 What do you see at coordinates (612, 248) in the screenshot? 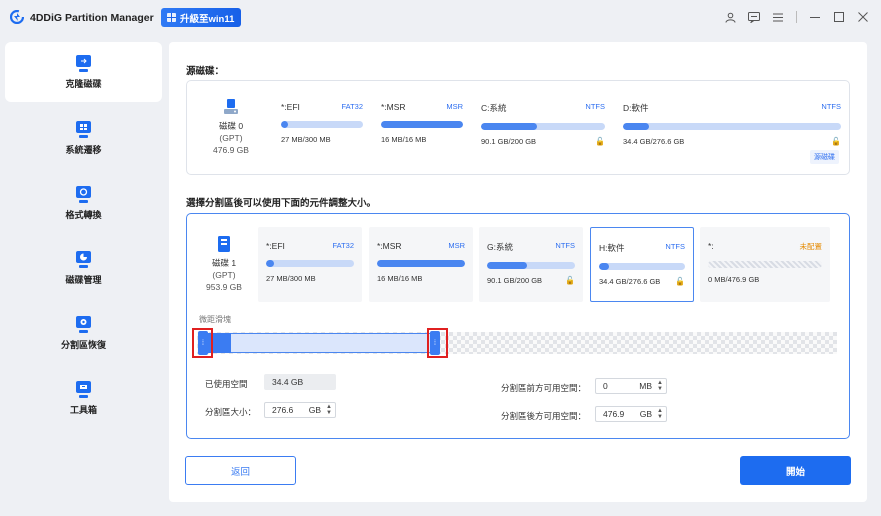
I see `partition-name: H:軟件` at bounding box center [612, 248].